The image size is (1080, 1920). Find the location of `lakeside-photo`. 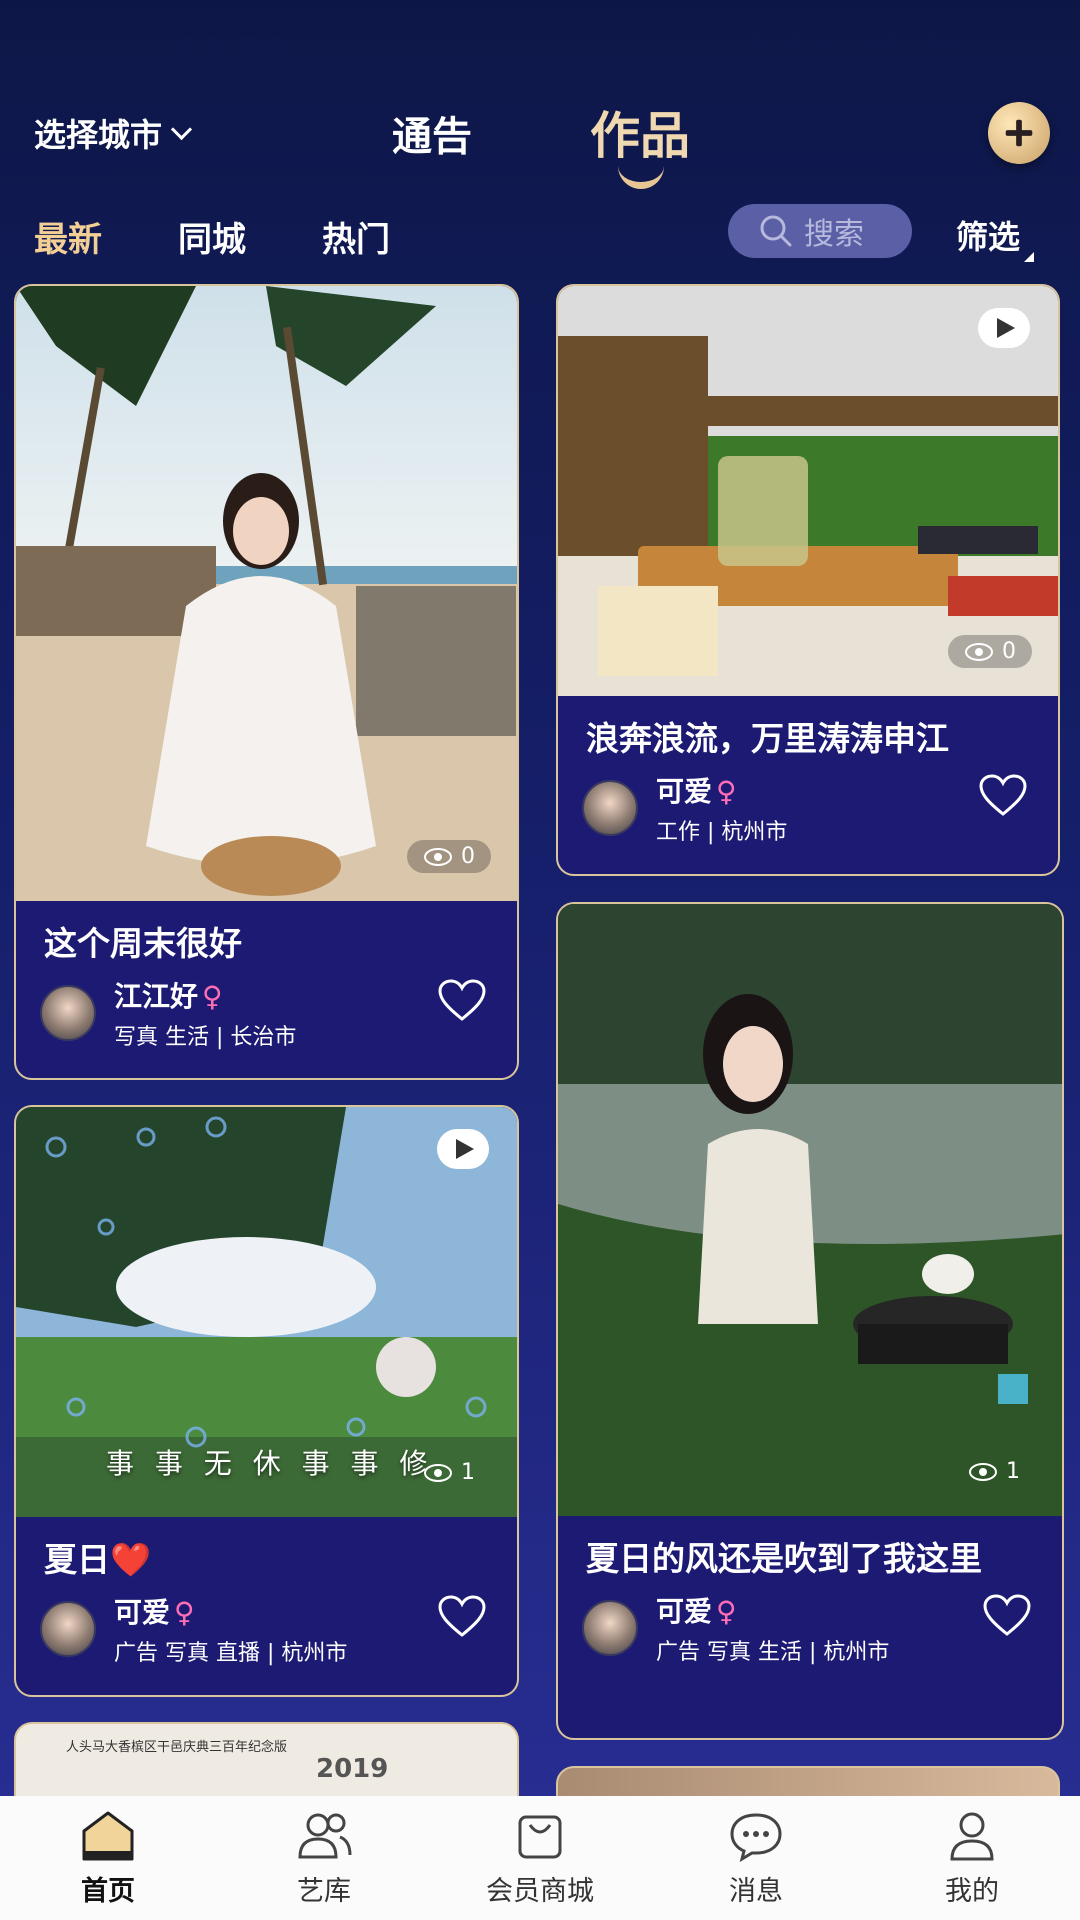

lakeside-photo is located at coordinates (810, 1210).